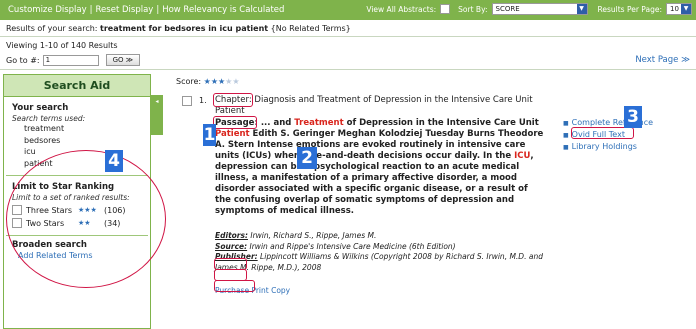  What do you see at coordinates (522, 156) in the screenshot?
I see `highlight-term: ICU` at bounding box center [522, 156].